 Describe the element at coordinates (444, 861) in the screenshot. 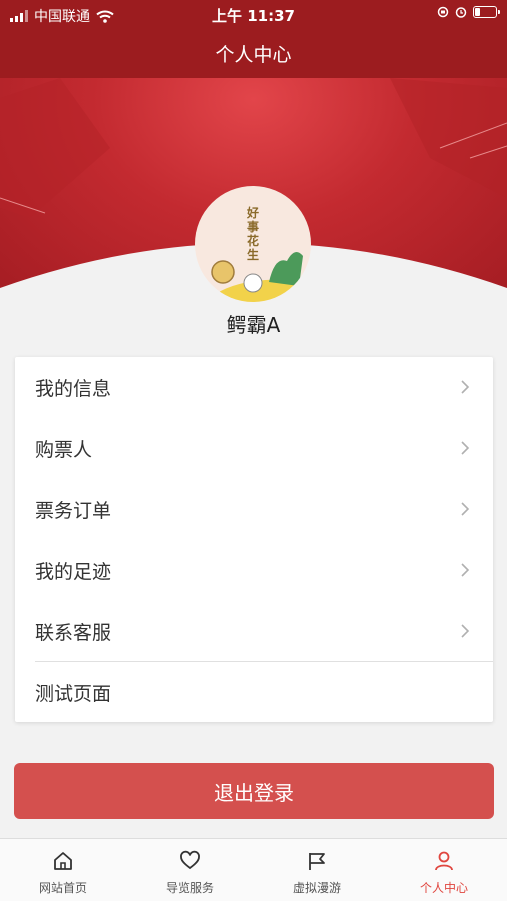

I see `person-icon` at that location.